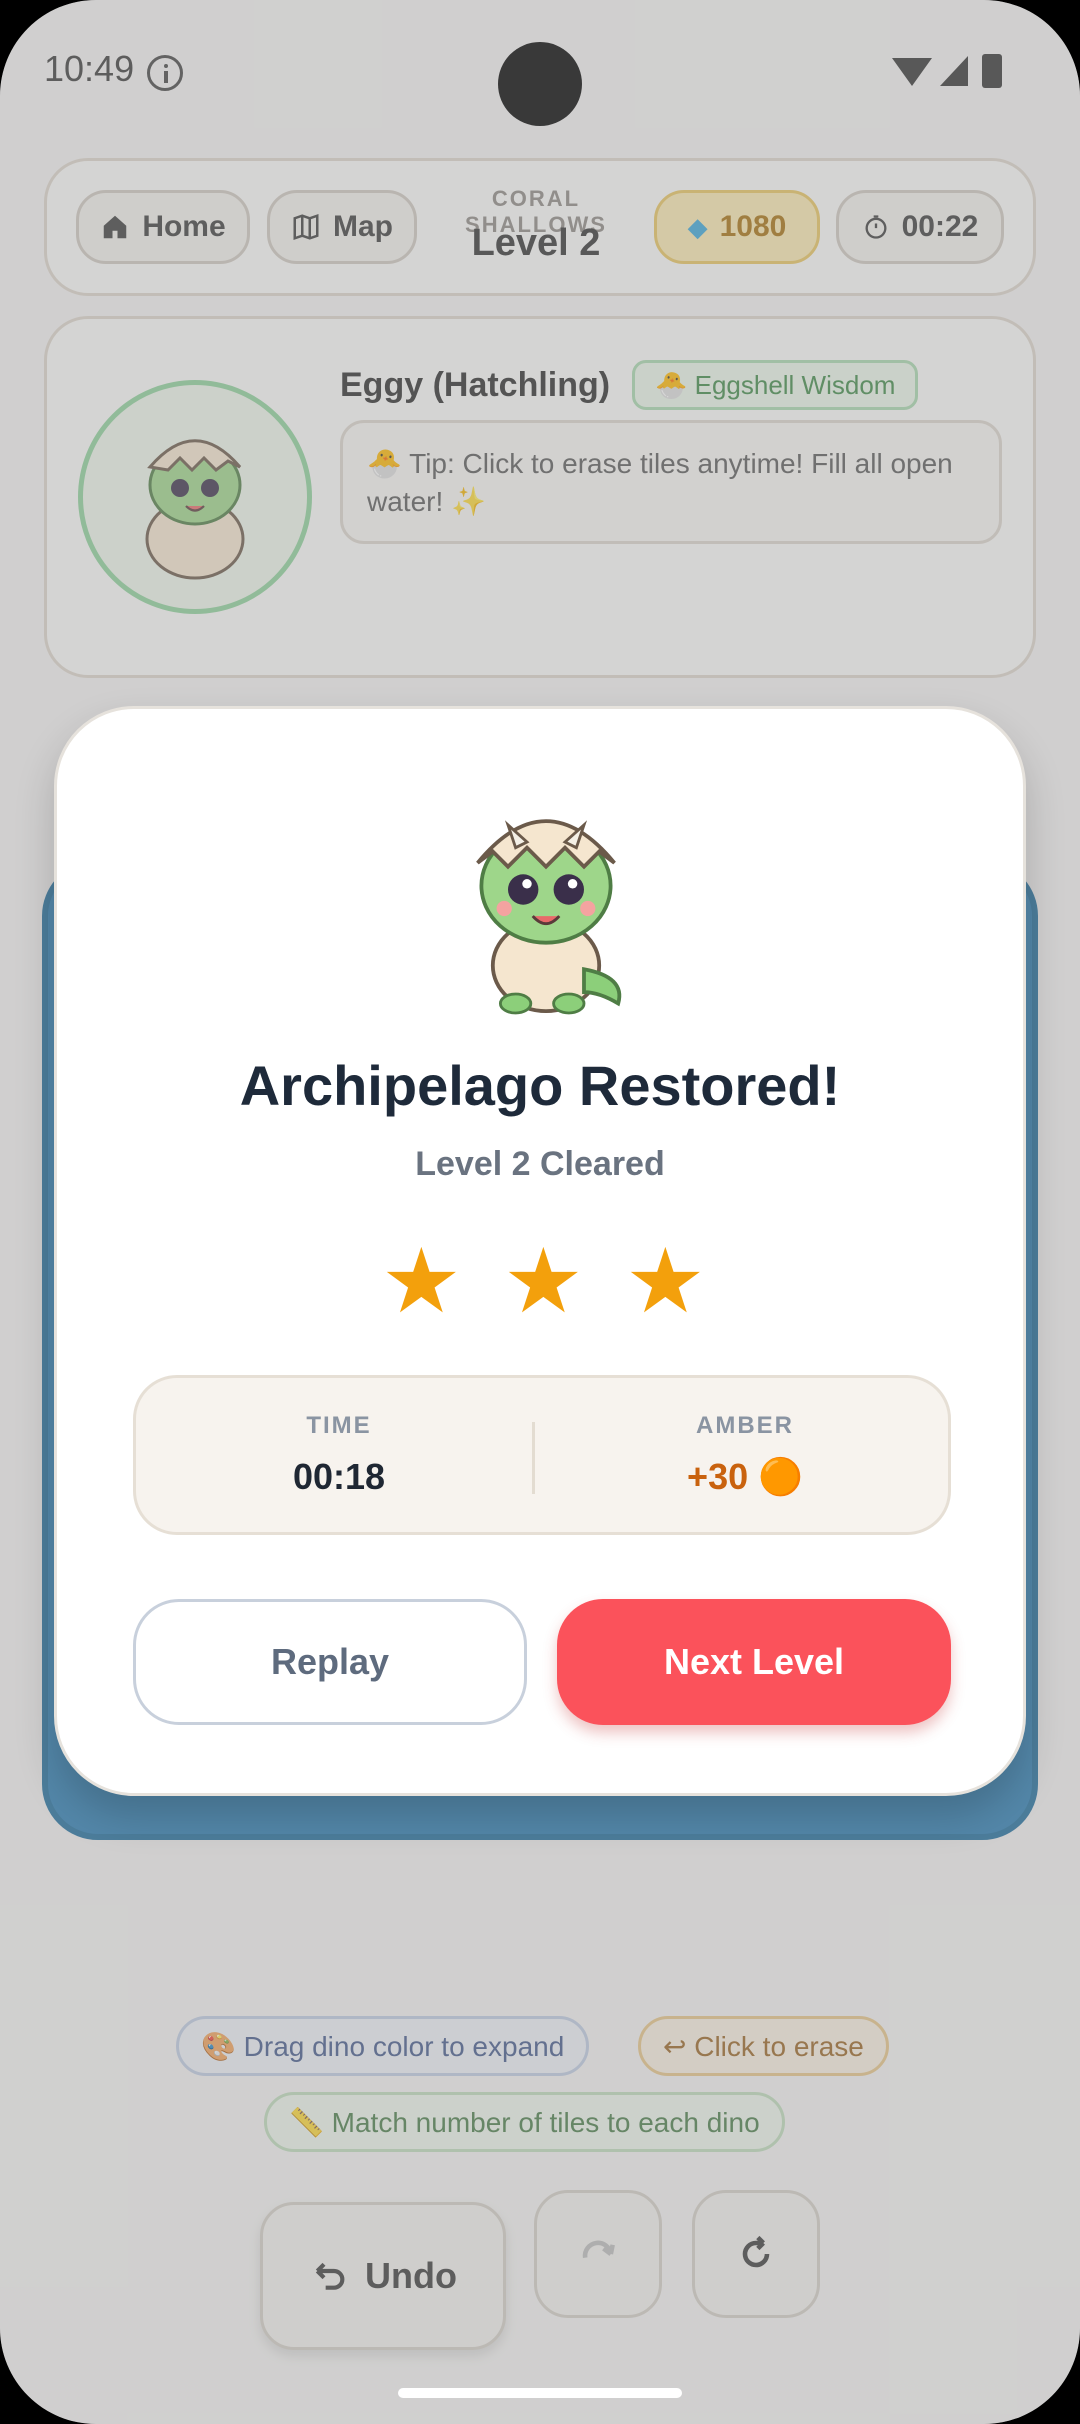 The image size is (1080, 2424). I want to click on modal-subtitle: Level 2 Cleared, so click(540, 1164).